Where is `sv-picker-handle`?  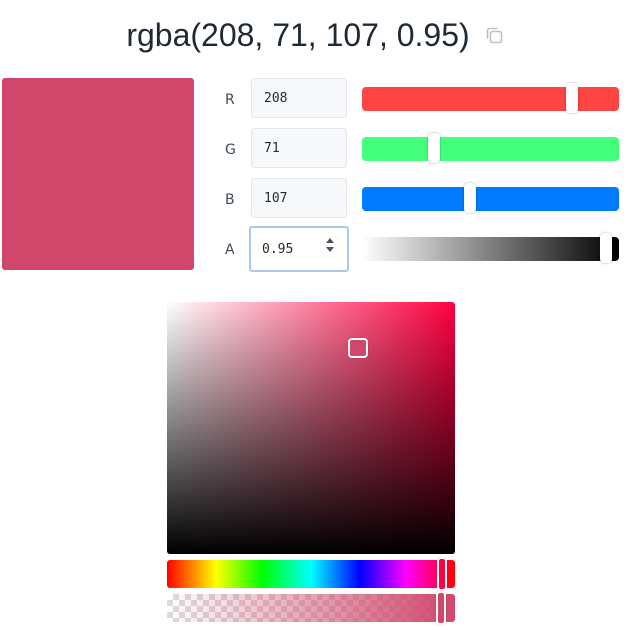
sv-picker-handle is located at coordinates (358, 348).